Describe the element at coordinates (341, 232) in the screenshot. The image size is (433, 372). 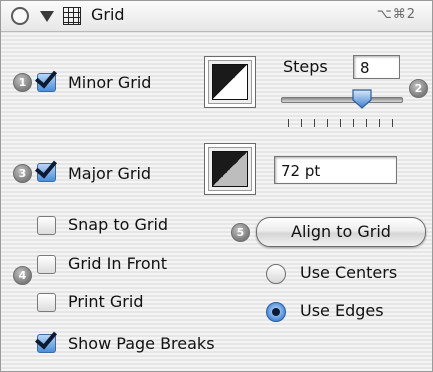
I see `align-to-grid-button: Align to Grid` at that location.